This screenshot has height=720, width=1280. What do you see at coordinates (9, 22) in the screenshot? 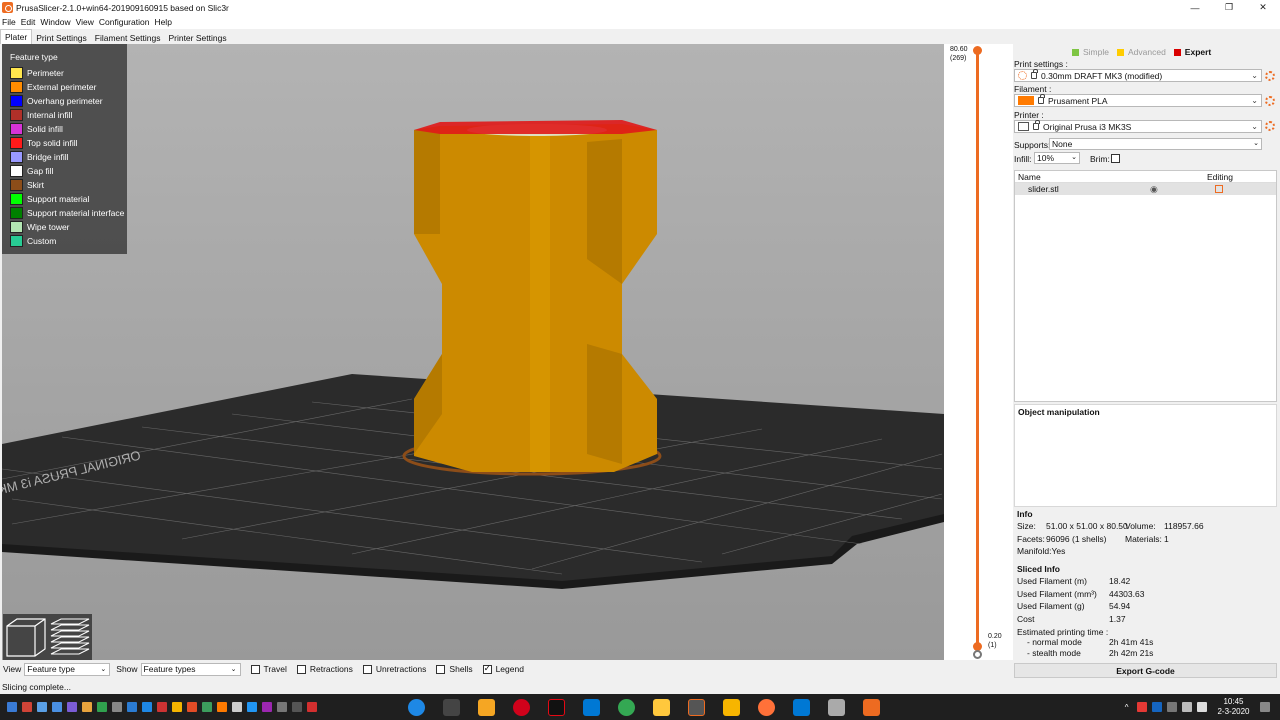
I see `menu-file: File` at bounding box center [9, 22].